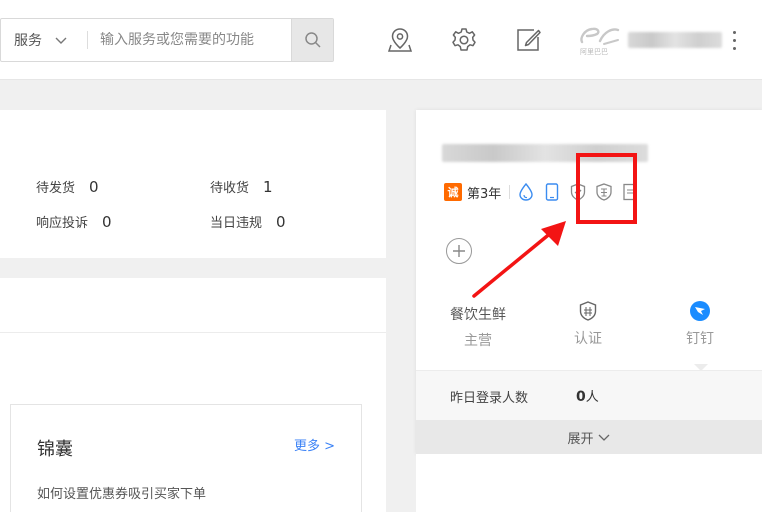 Image resolution: width=762 pixels, height=512 pixels. I want to click on stat-violations: 当日违规 0, so click(248, 221).